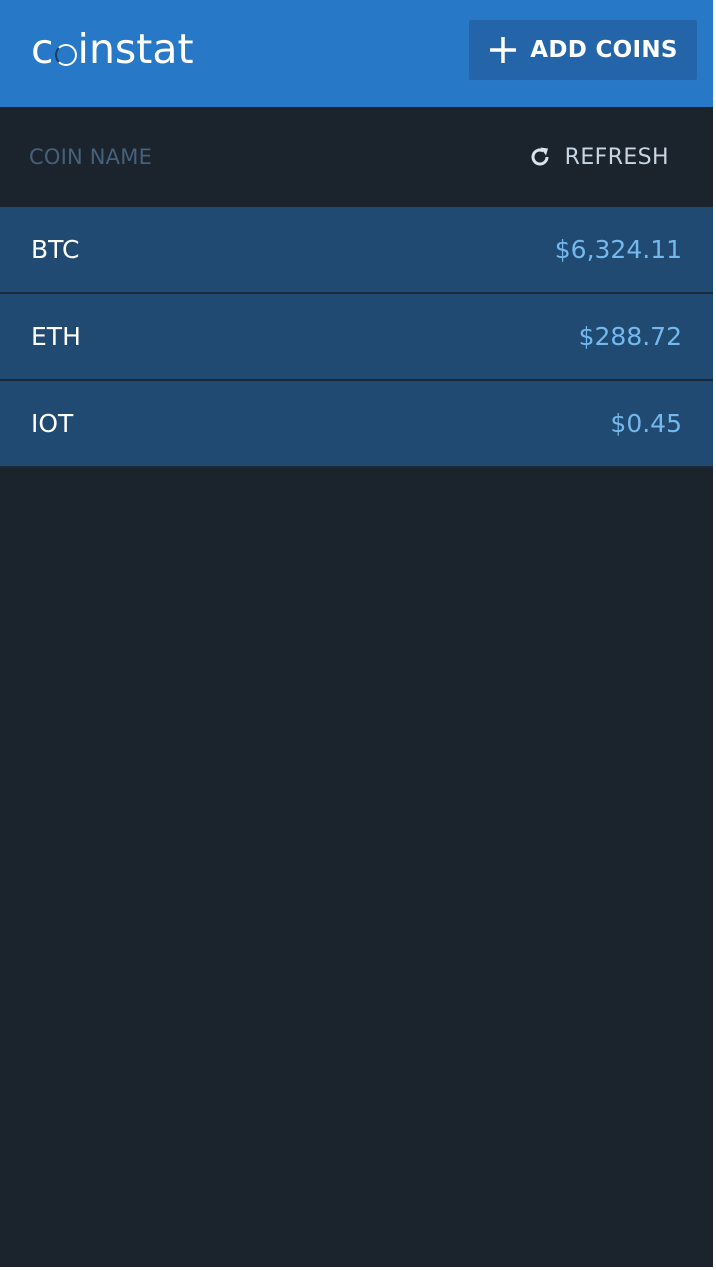 The height and width of the screenshot is (1270, 716). What do you see at coordinates (503, 50) in the screenshot?
I see `plus-icon` at bounding box center [503, 50].